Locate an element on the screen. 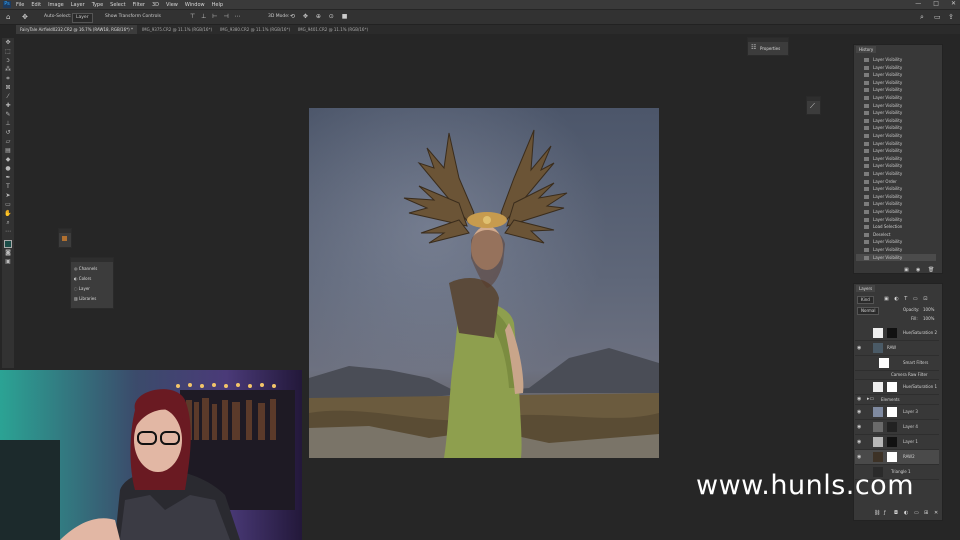 This screenshot has width=960, height=540. dodge-icon: ● is located at coordinates (8, 169).